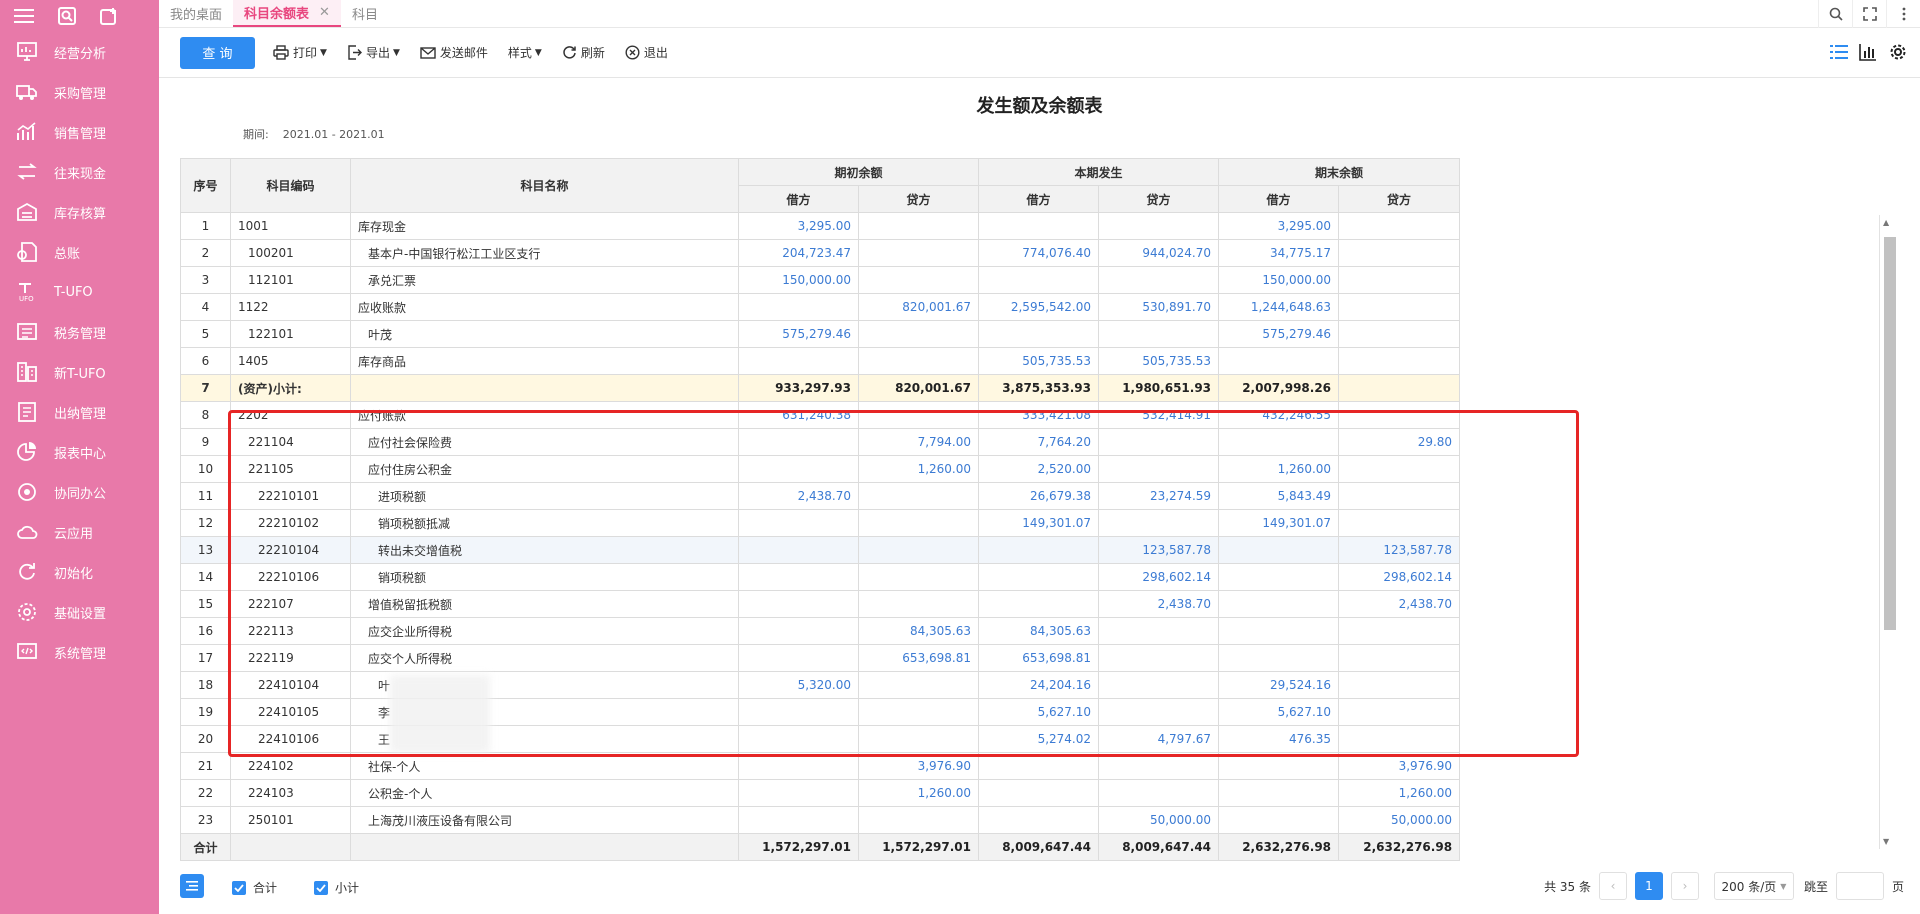 Image resolution: width=1920 pixels, height=914 pixels. What do you see at coordinates (287, 13) in the screenshot?
I see `tab-account-balance: 科目余额表 ✕` at bounding box center [287, 13].